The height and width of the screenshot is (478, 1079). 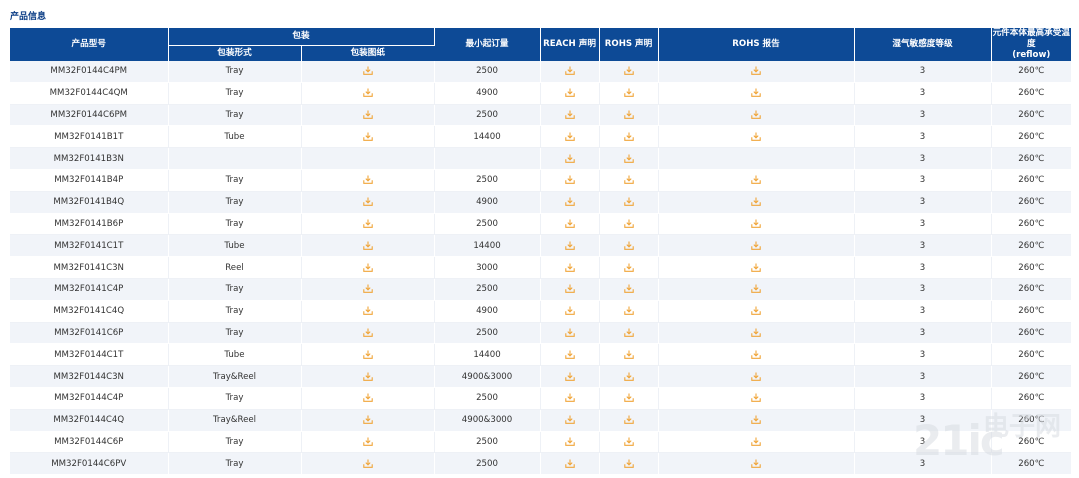 I want to click on msl-cell: 3, so click(x=923, y=115).